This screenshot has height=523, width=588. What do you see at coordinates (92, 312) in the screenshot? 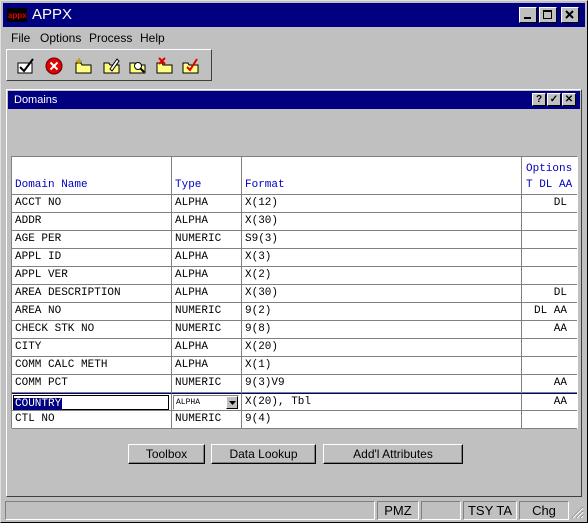
I see `domain-name-cell: AREA NO` at bounding box center [92, 312].